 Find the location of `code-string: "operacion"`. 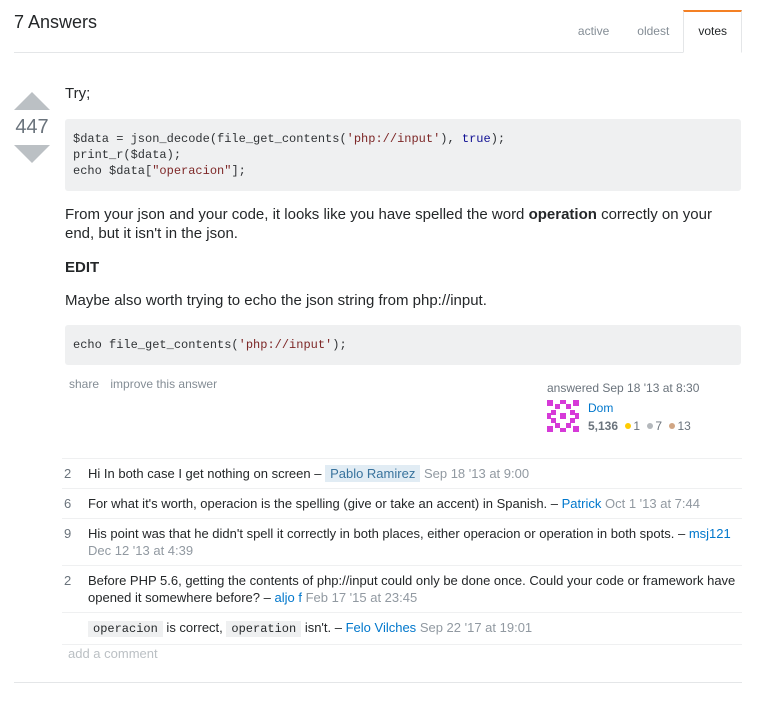

code-string: "operacion" is located at coordinates (192, 170).